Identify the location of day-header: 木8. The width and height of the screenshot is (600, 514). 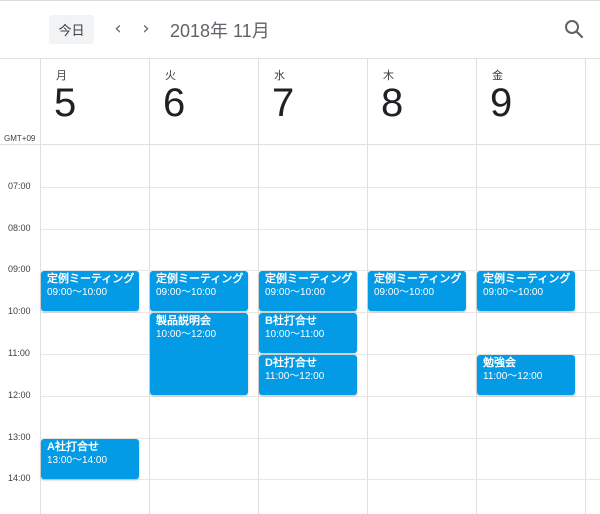
(421, 94).